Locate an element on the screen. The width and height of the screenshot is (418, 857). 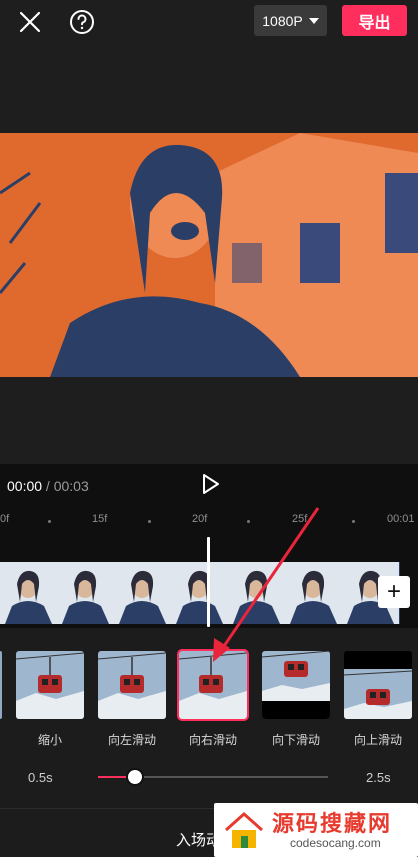
video-track is located at coordinates (200, 593).